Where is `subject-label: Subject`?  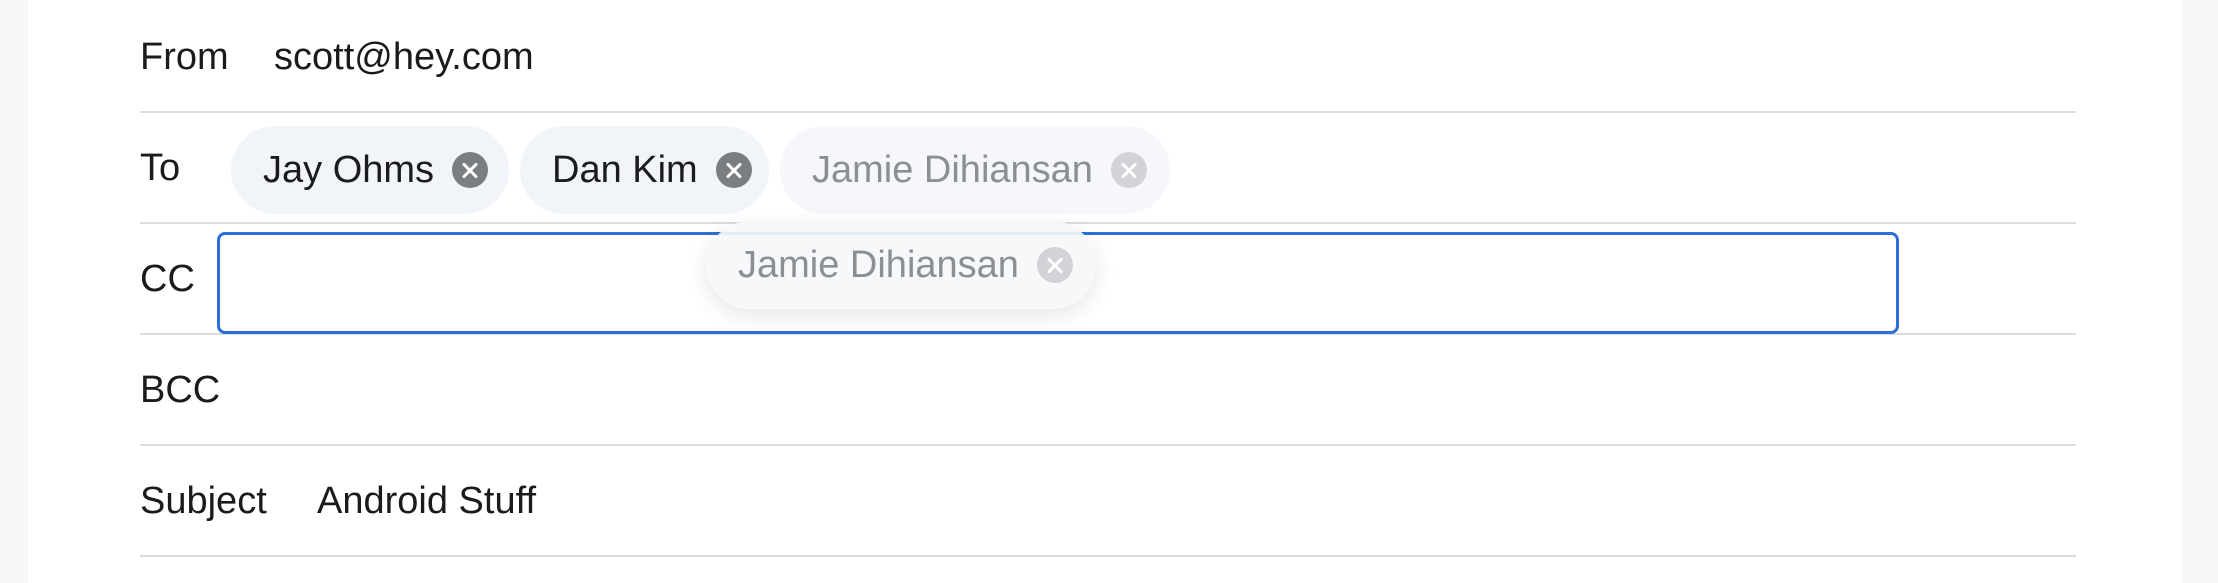 subject-label: Subject is located at coordinates (203, 501).